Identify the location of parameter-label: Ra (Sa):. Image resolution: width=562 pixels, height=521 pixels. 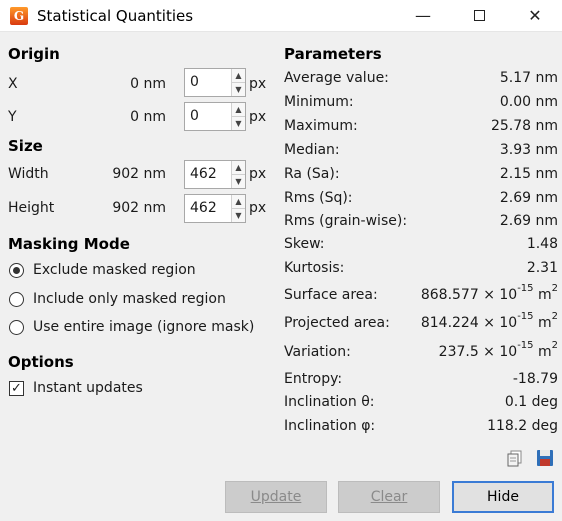
(312, 174).